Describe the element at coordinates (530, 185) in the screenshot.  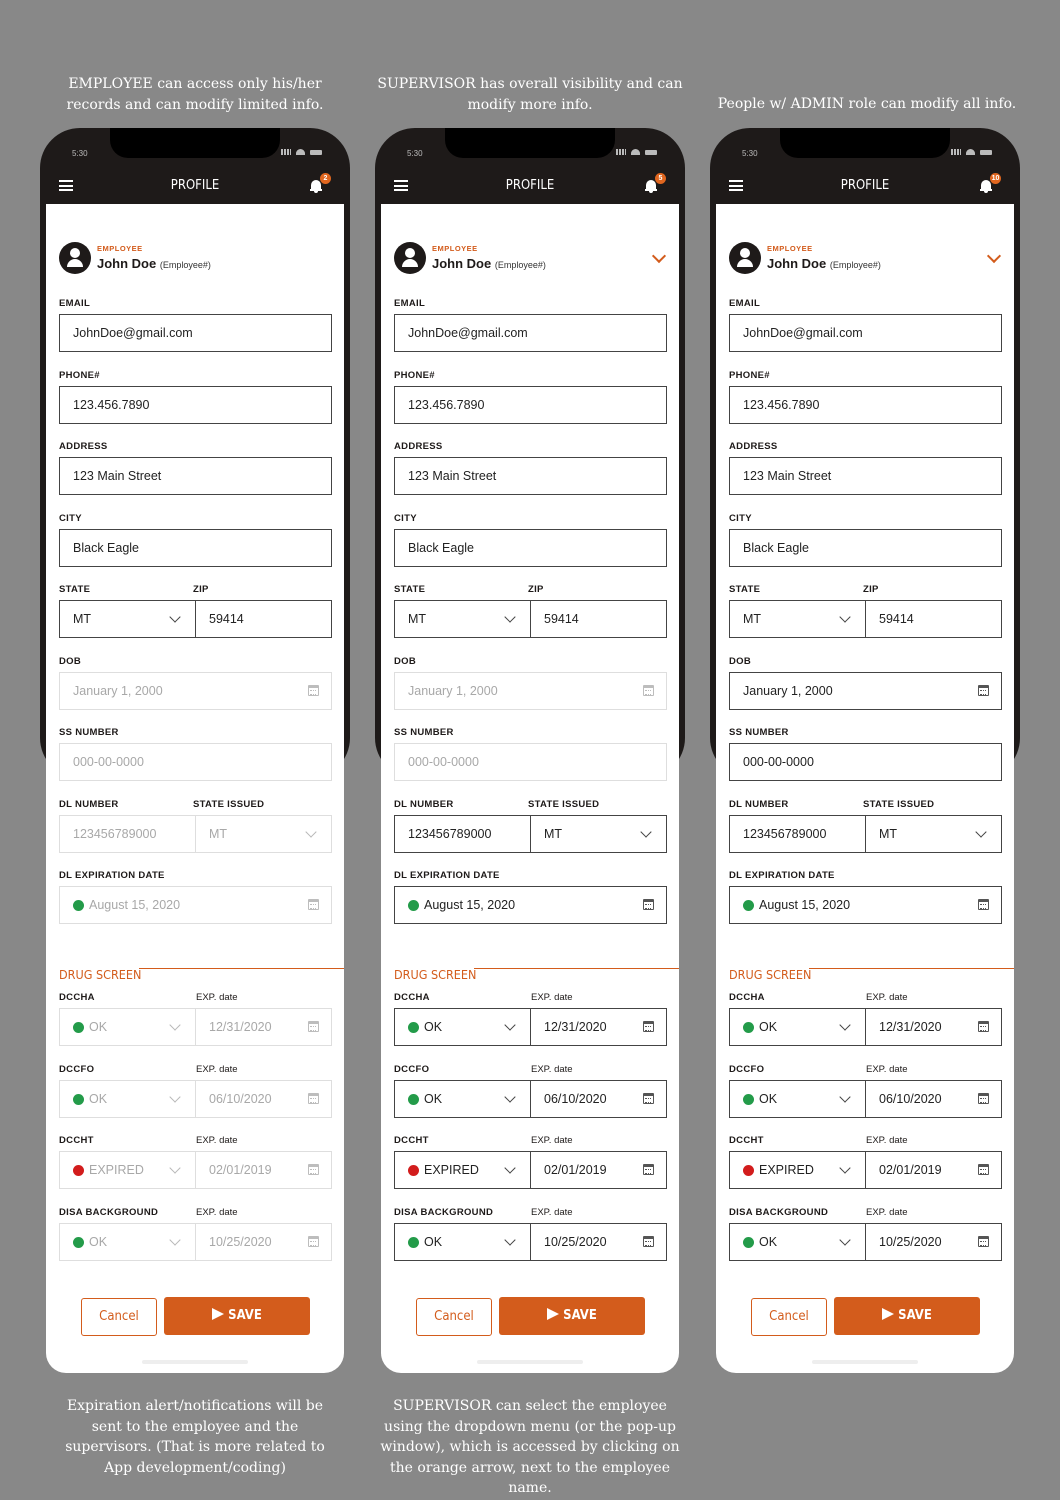
I see `app-title: PROFILE` at that location.